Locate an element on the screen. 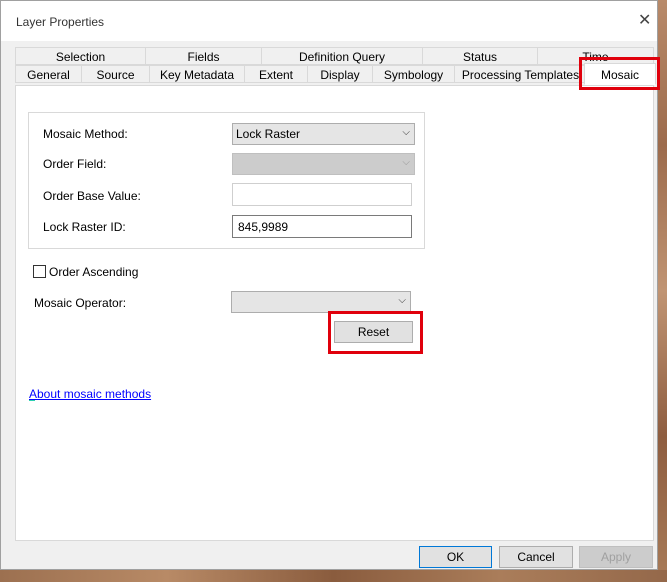 This screenshot has width=667, height=582. tab-status: Status is located at coordinates (480, 56).